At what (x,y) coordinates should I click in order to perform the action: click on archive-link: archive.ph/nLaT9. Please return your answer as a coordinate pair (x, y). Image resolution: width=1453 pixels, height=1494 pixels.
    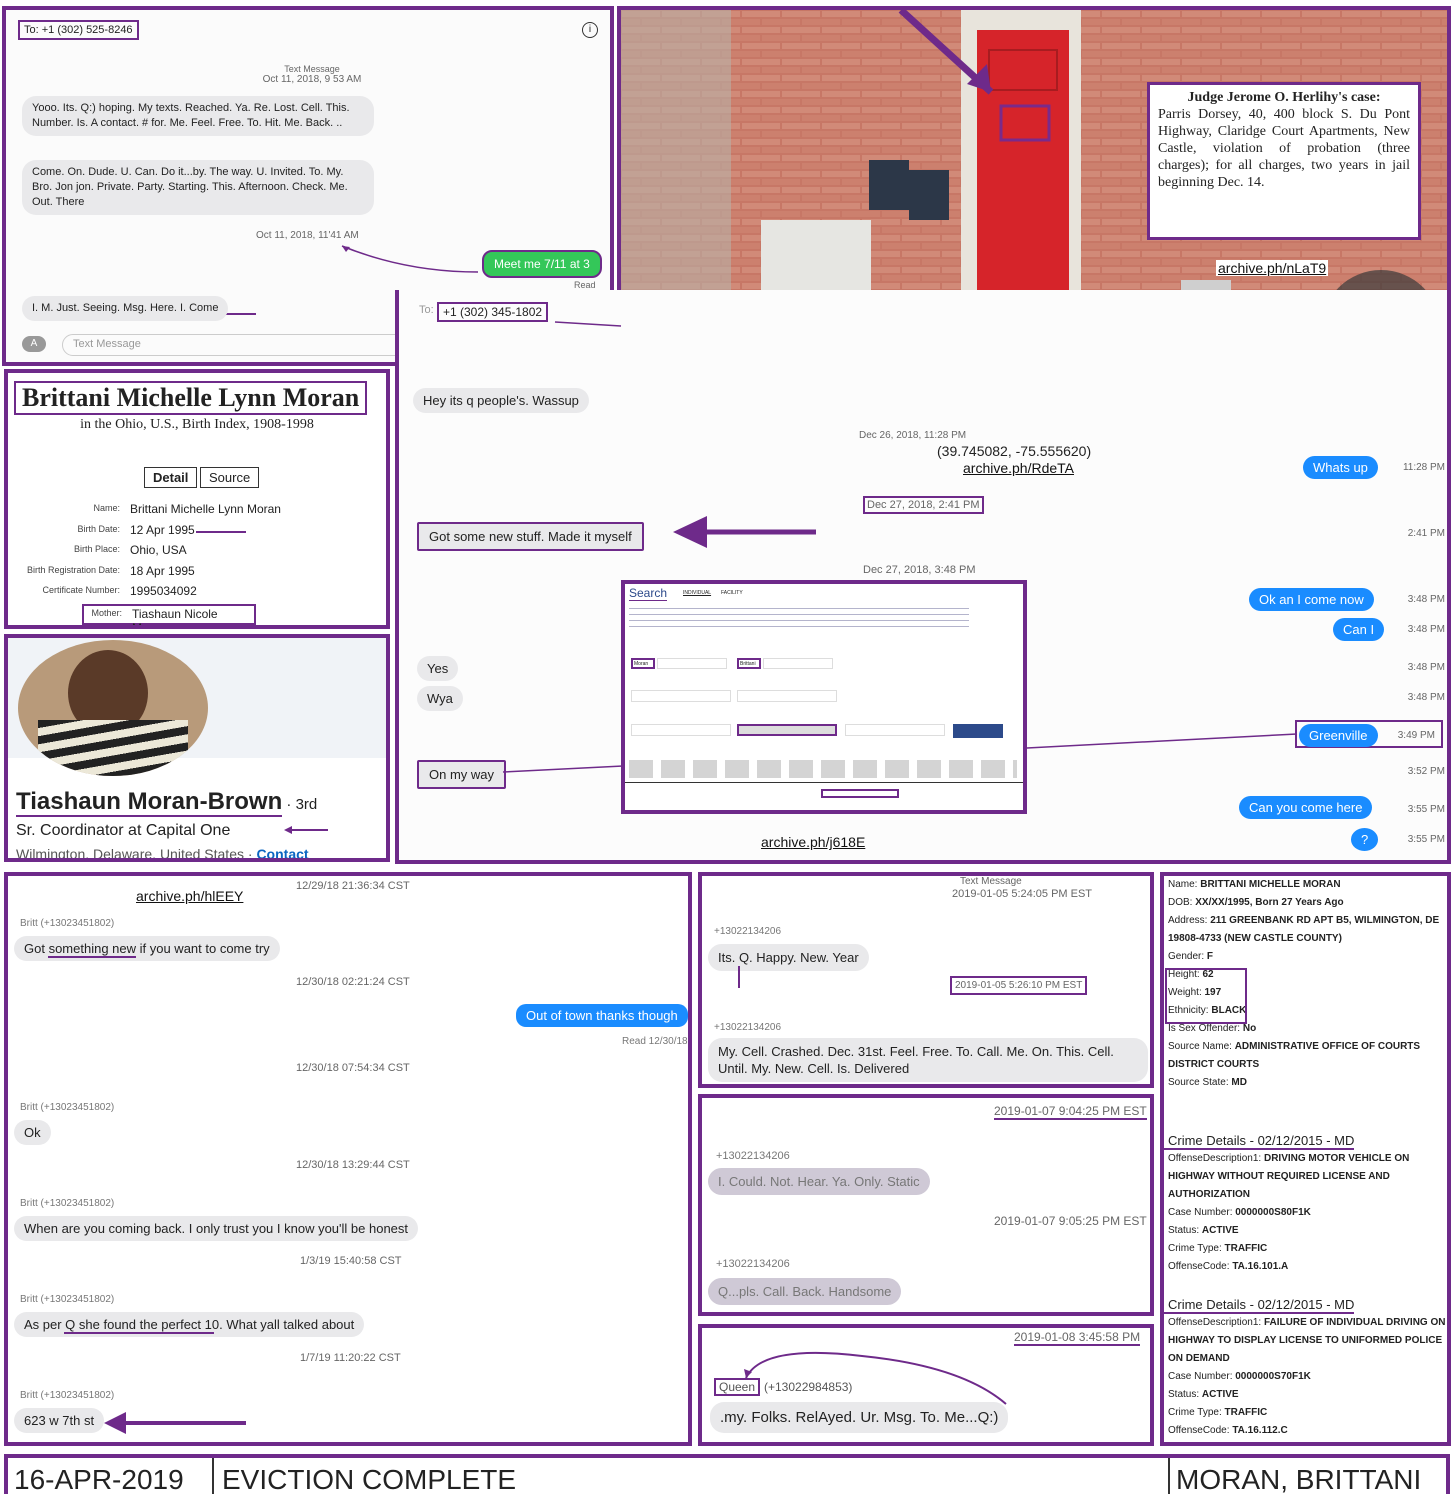
    Looking at the image, I should click on (1272, 268).